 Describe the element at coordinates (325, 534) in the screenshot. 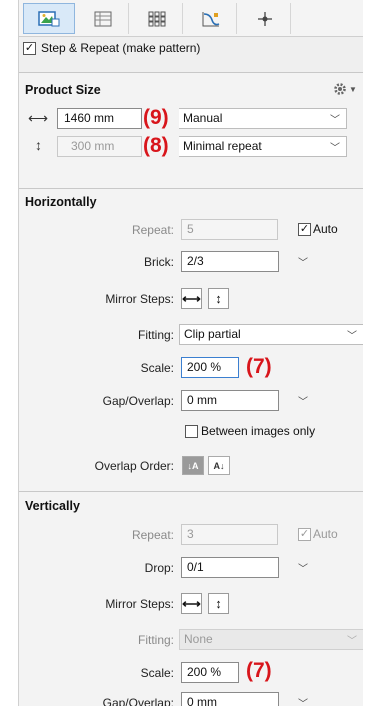

I see `v-auto-label: Auto` at that location.